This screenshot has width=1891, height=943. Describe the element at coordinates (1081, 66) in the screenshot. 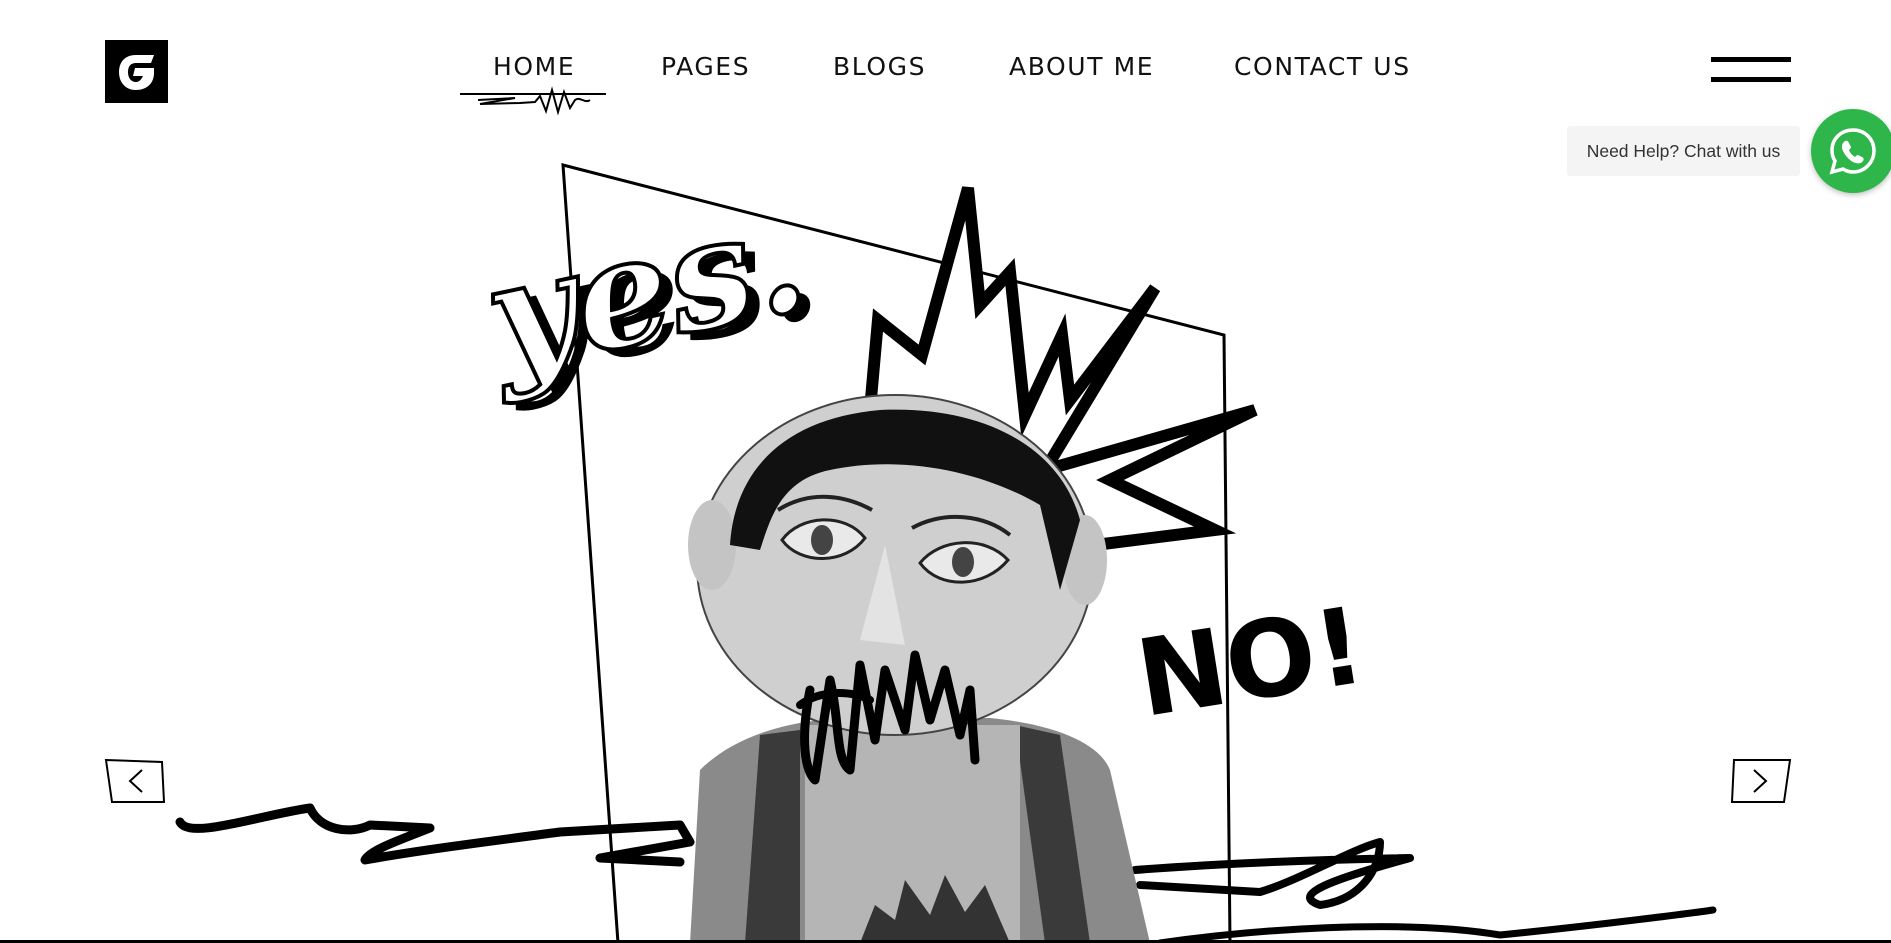

I see `nav-item-about-me: ABOUT ME` at that location.